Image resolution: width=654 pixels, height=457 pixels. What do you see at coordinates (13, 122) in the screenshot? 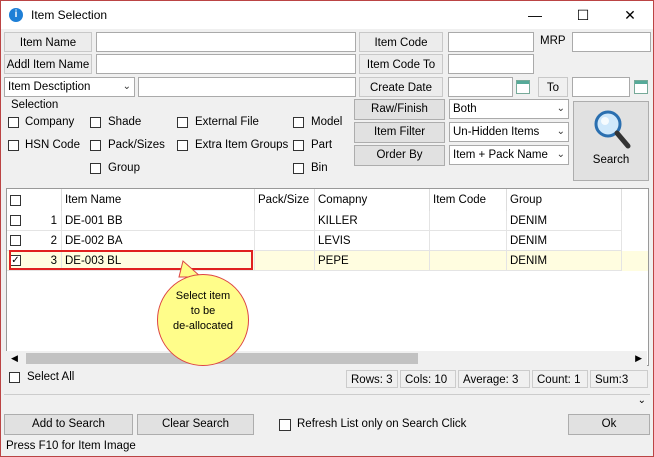
I see `company-checkbox` at bounding box center [13, 122].